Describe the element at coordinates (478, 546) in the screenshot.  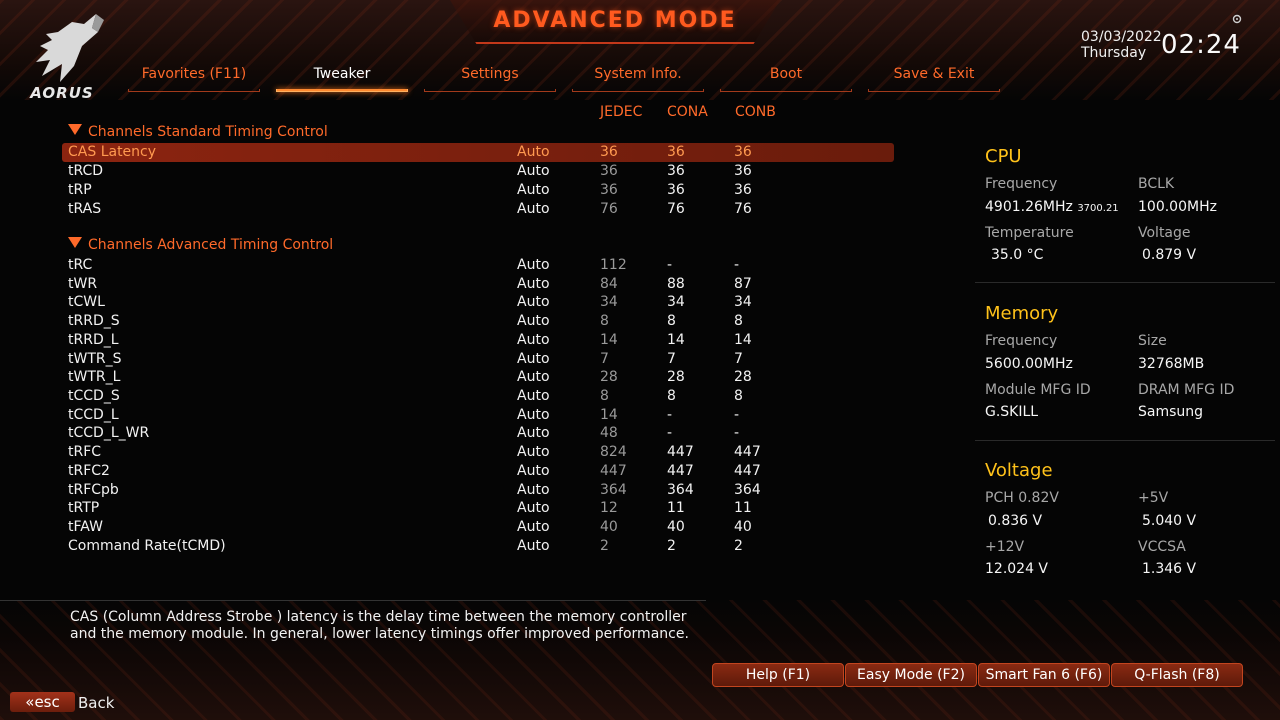
I see `setting-row-command-rate: Command Rate(tCMD) Auto 2 2 2` at that location.